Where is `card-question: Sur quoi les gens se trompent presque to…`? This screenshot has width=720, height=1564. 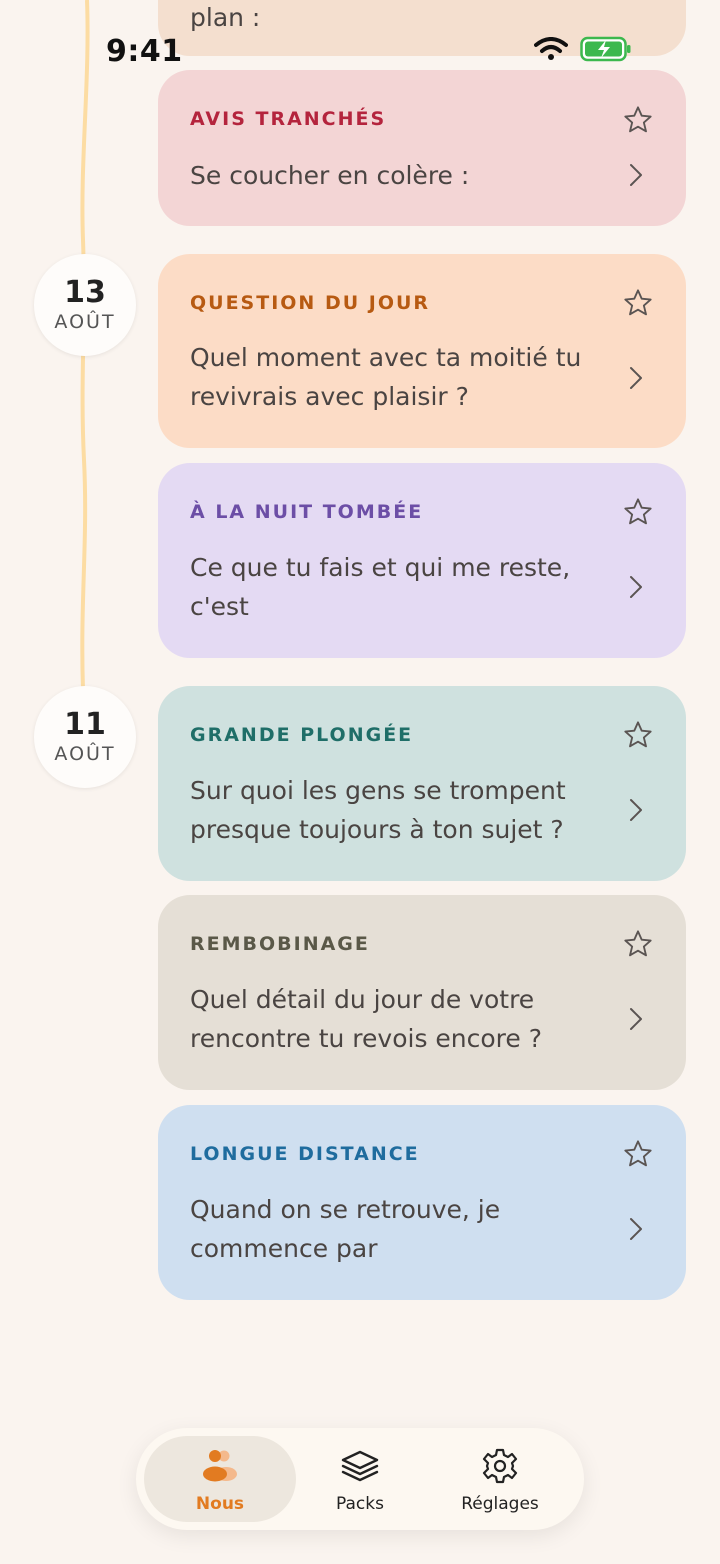 card-question: Sur quoi les gens se trompent presque to… is located at coordinates (378, 810).